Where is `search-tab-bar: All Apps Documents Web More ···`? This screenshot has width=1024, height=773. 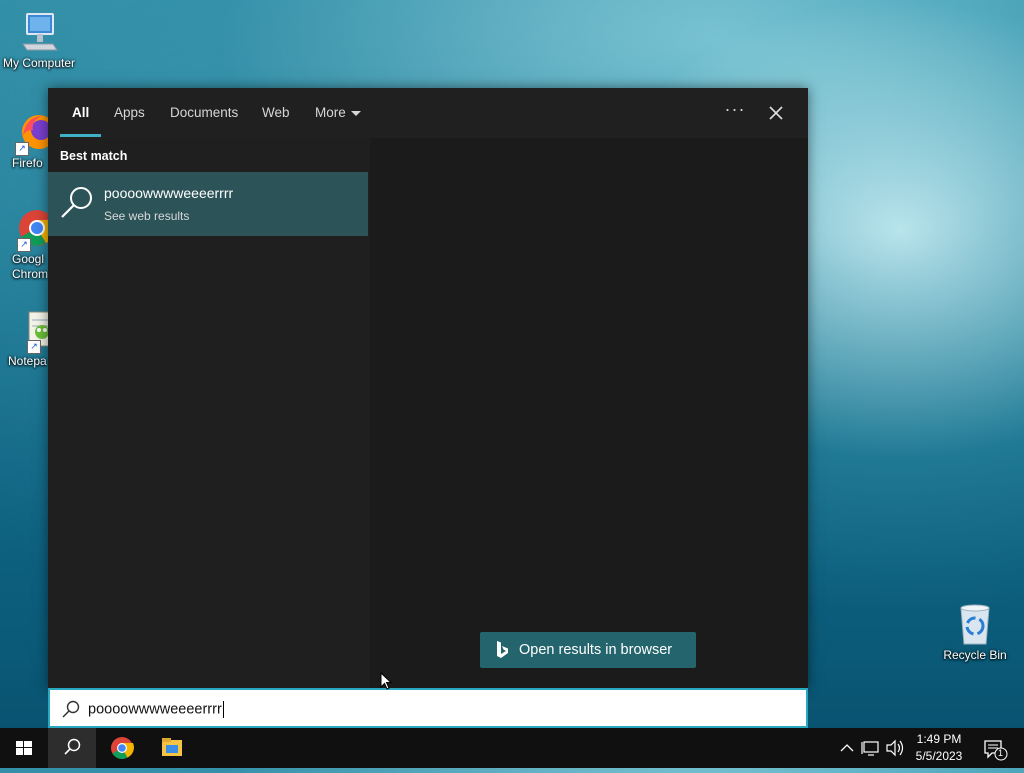 search-tab-bar: All Apps Documents Web More ··· is located at coordinates (428, 113).